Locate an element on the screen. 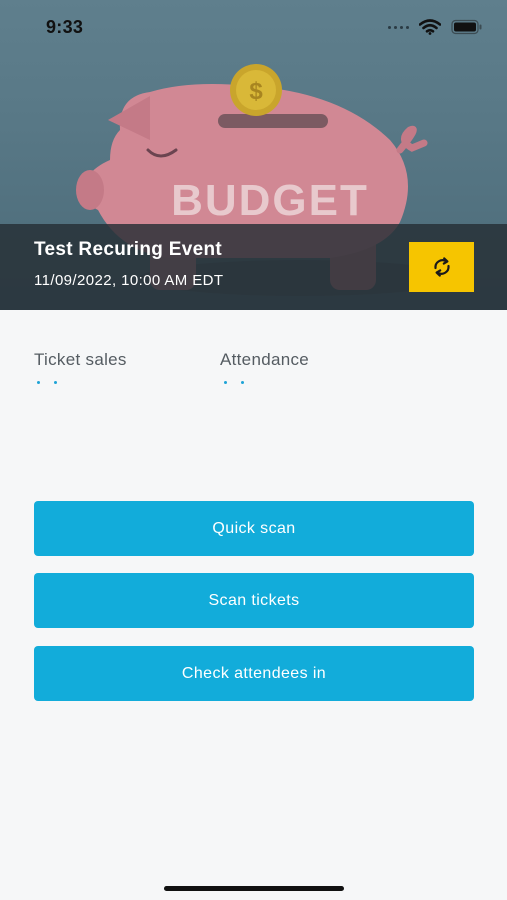 The width and height of the screenshot is (507, 900). ticket-sales-loading-indicator is located at coordinates (47, 382).